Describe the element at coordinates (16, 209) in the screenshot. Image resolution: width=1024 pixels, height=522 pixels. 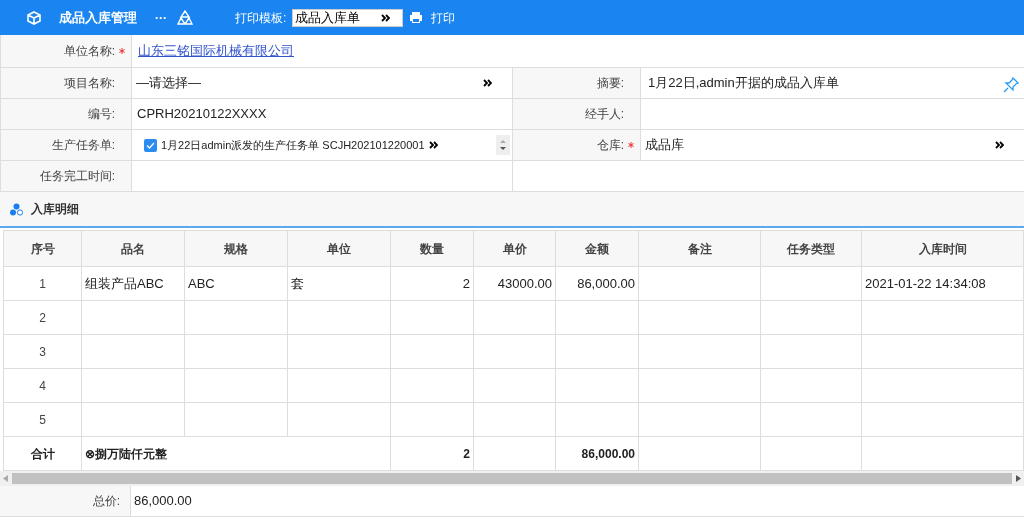
I see `circles-icon` at that location.